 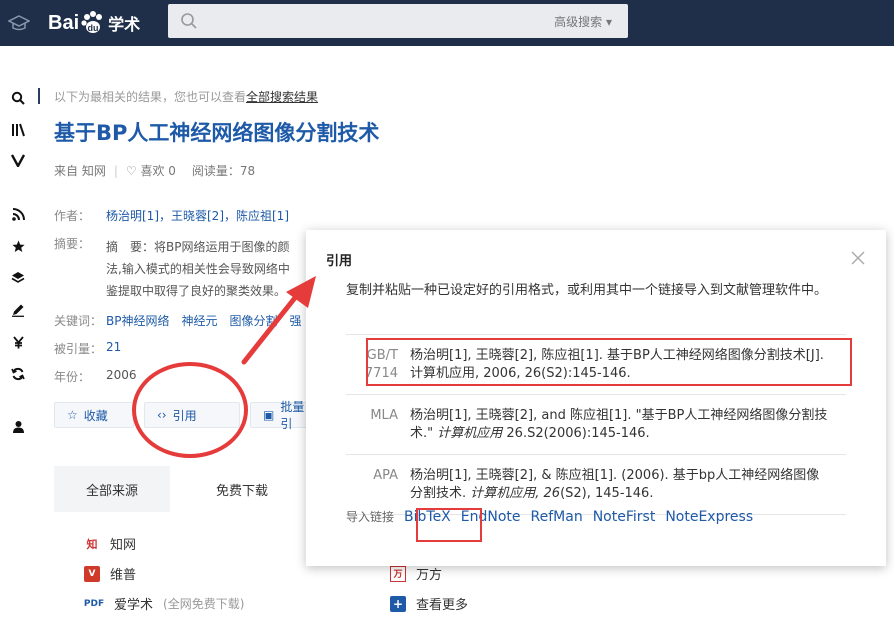 I want to click on noteexpress-link: NoteExpress, so click(x=709, y=517).